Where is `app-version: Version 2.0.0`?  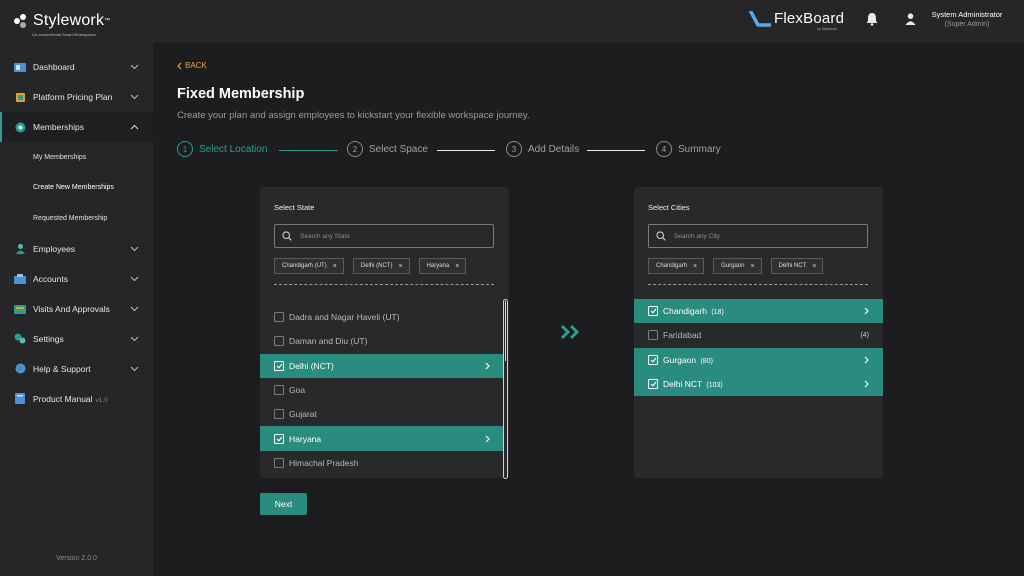 app-version: Version 2.0.0 is located at coordinates (76, 558).